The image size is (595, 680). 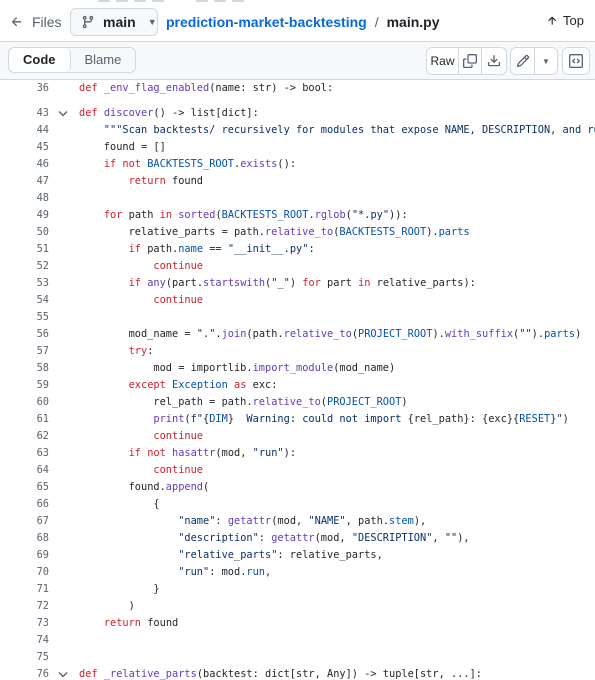 What do you see at coordinates (119, 504) in the screenshot?
I see `code-text: {` at bounding box center [119, 504].